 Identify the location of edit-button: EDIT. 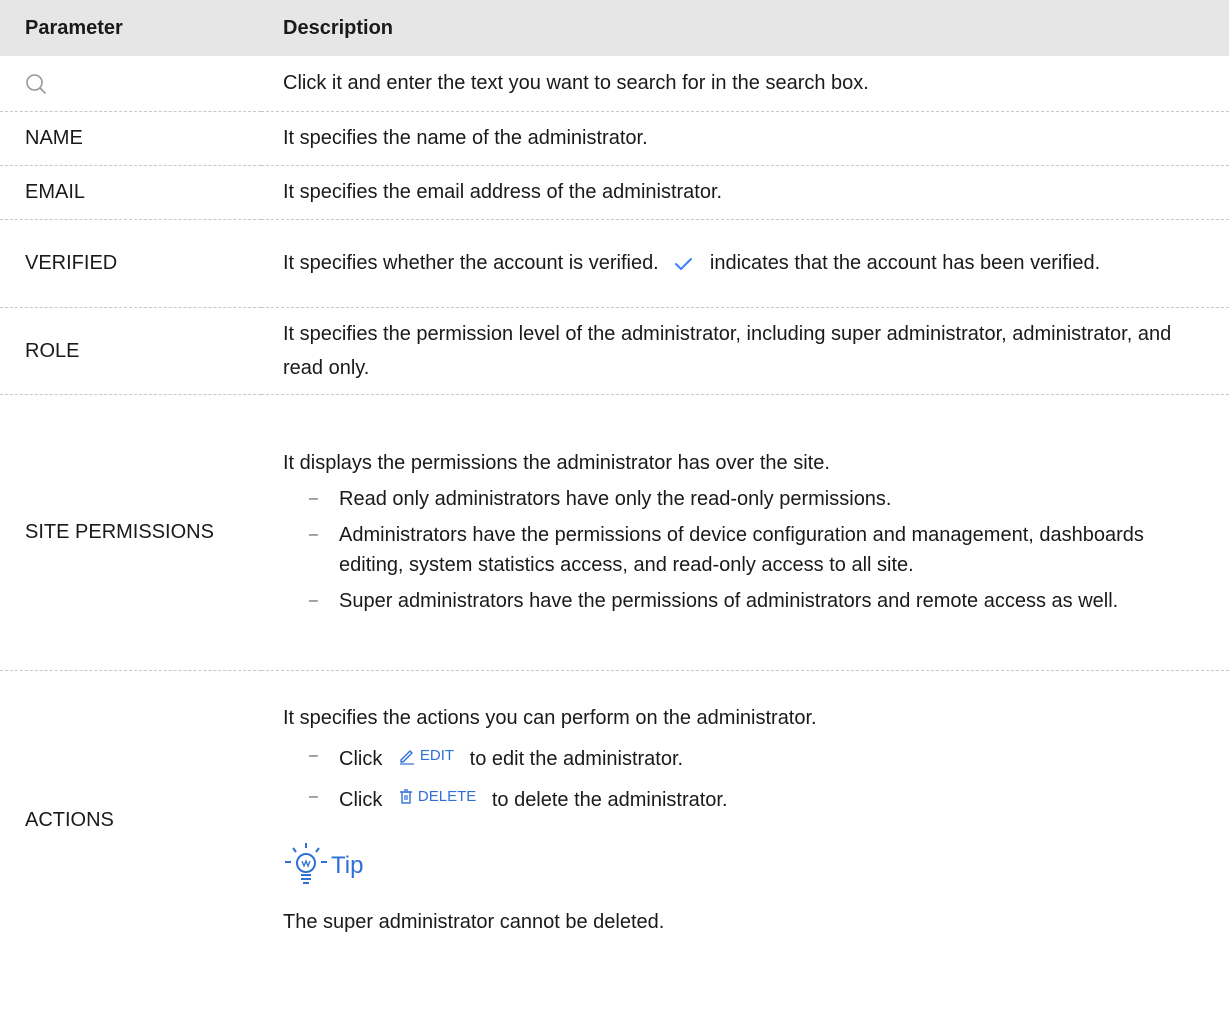
(426, 756).